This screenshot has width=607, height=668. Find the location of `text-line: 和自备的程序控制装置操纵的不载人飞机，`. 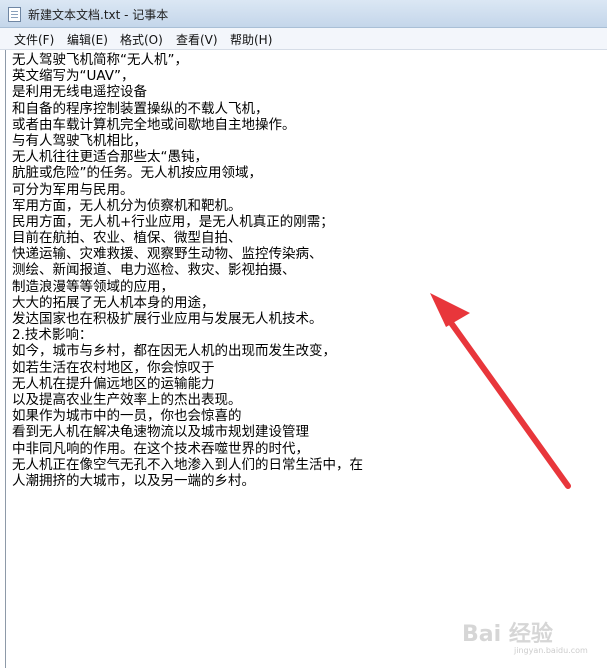

text-line: 和自备的程序控制装置操纵的不载人飞机， is located at coordinates (140, 108).